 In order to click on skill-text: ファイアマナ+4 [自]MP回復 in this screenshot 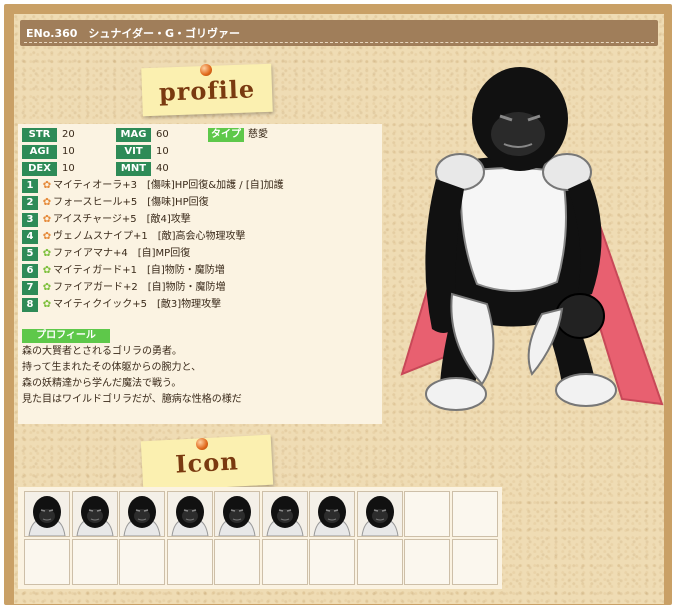, I will do `click(122, 253)`.